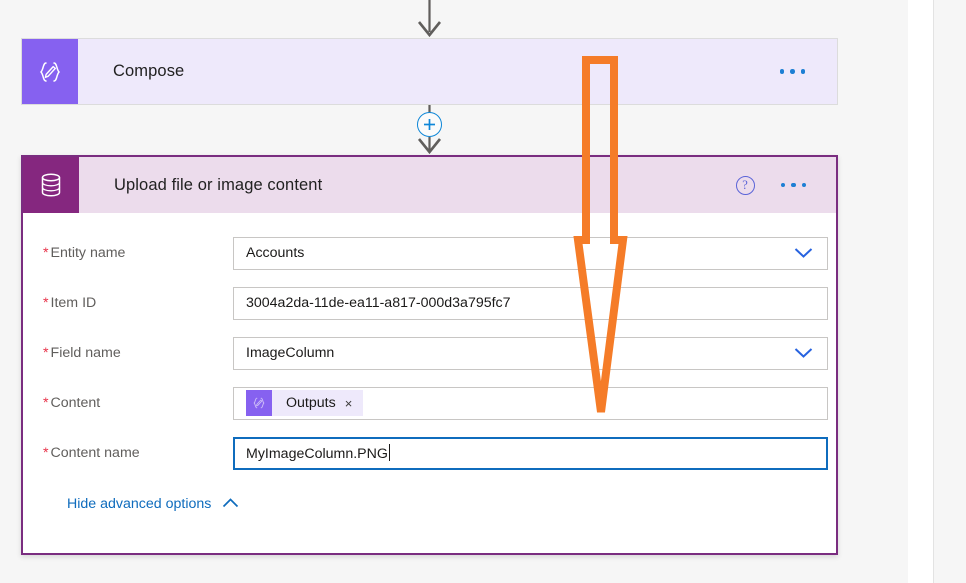 The image size is (966, 583). What do you see at coordinates (933, 291) in the screenshot?
I see `scrollbar-edge-divider` at bounding box center [933, 291].